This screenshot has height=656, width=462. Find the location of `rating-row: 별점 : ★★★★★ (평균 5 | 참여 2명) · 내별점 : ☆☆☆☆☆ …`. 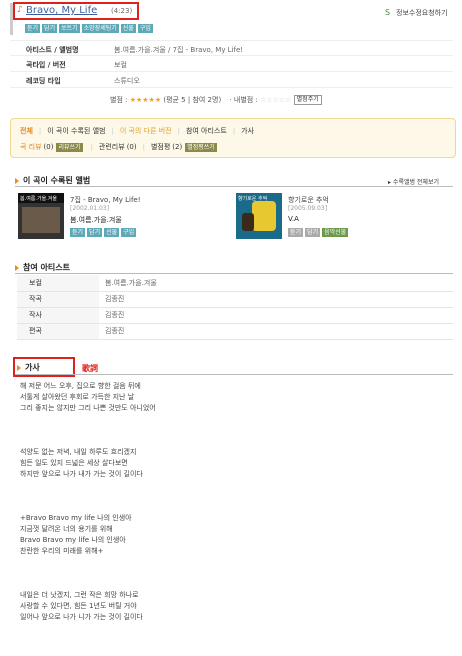

rating-row: 별점 : ★★★★★ (평균 5 | 참여 2명) · 내별점 : ☆☆☆☆☆ … is located at coordinates (217, 100).